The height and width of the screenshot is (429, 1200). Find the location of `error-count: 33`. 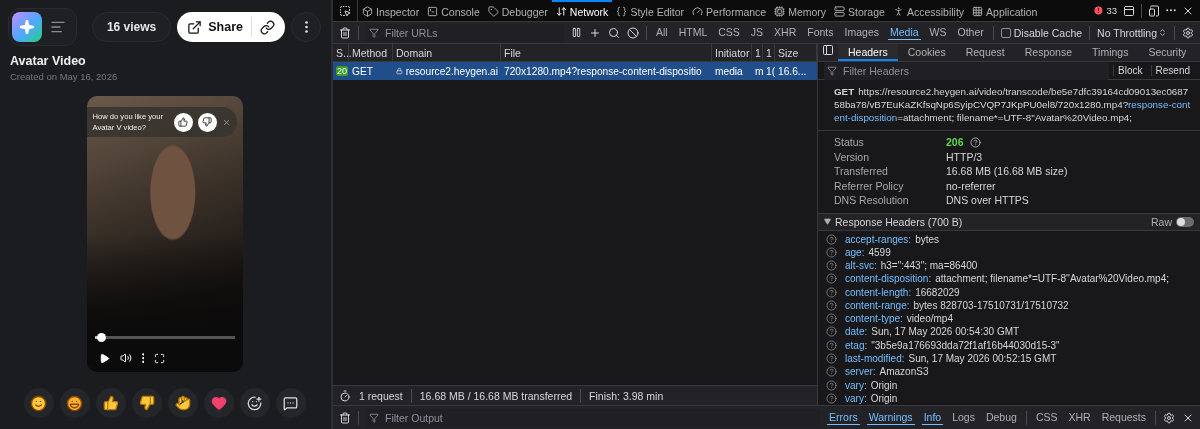

error-count: 33 is located at coordinates (1105, 10).